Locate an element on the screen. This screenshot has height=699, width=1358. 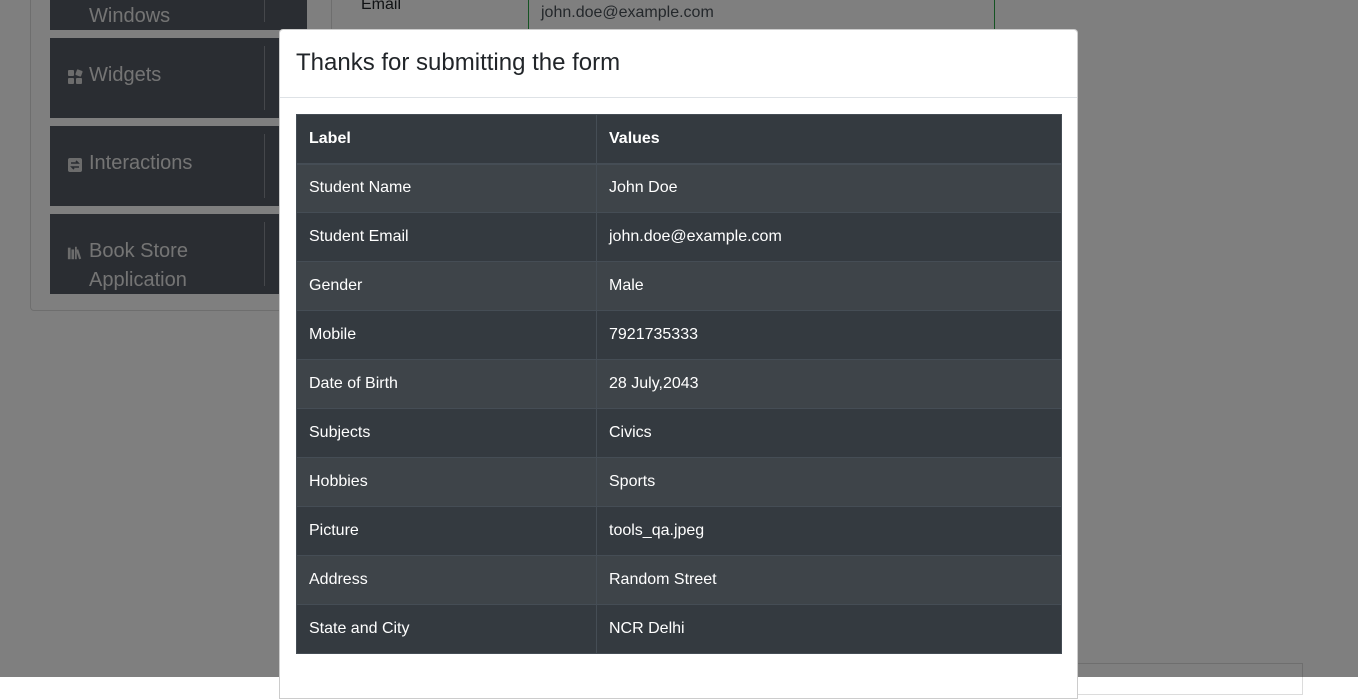
table-row: Address Random Street is located at coordinates (679, 580).